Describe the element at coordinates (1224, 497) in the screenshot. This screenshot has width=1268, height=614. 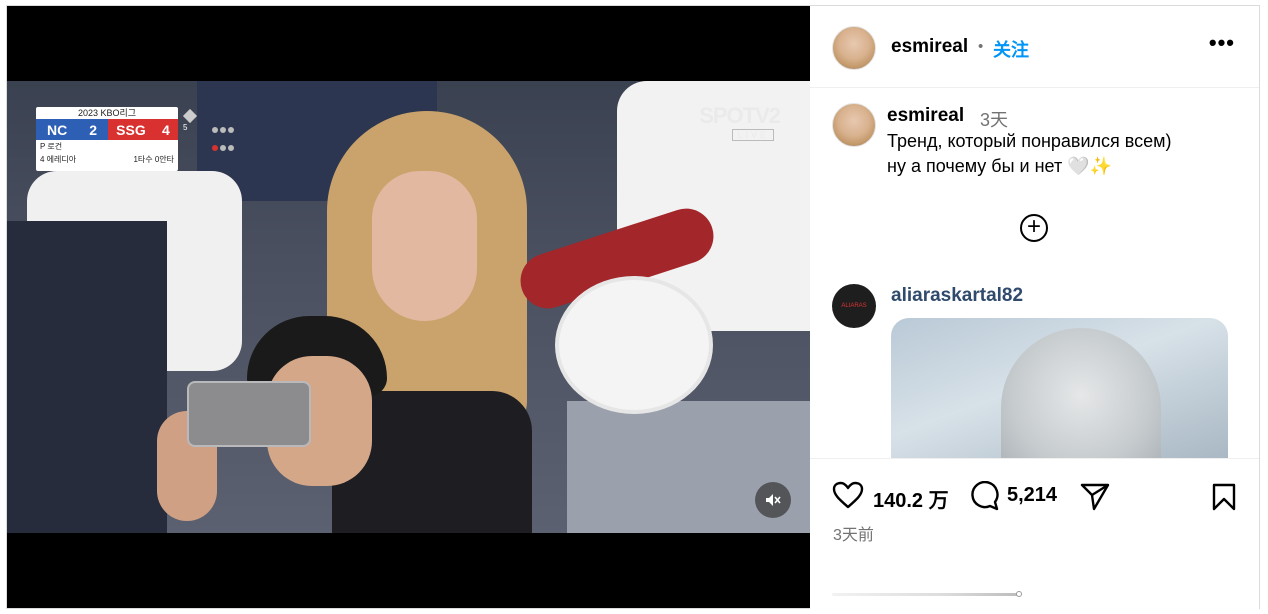
I see `bookmark-icon` at that location.